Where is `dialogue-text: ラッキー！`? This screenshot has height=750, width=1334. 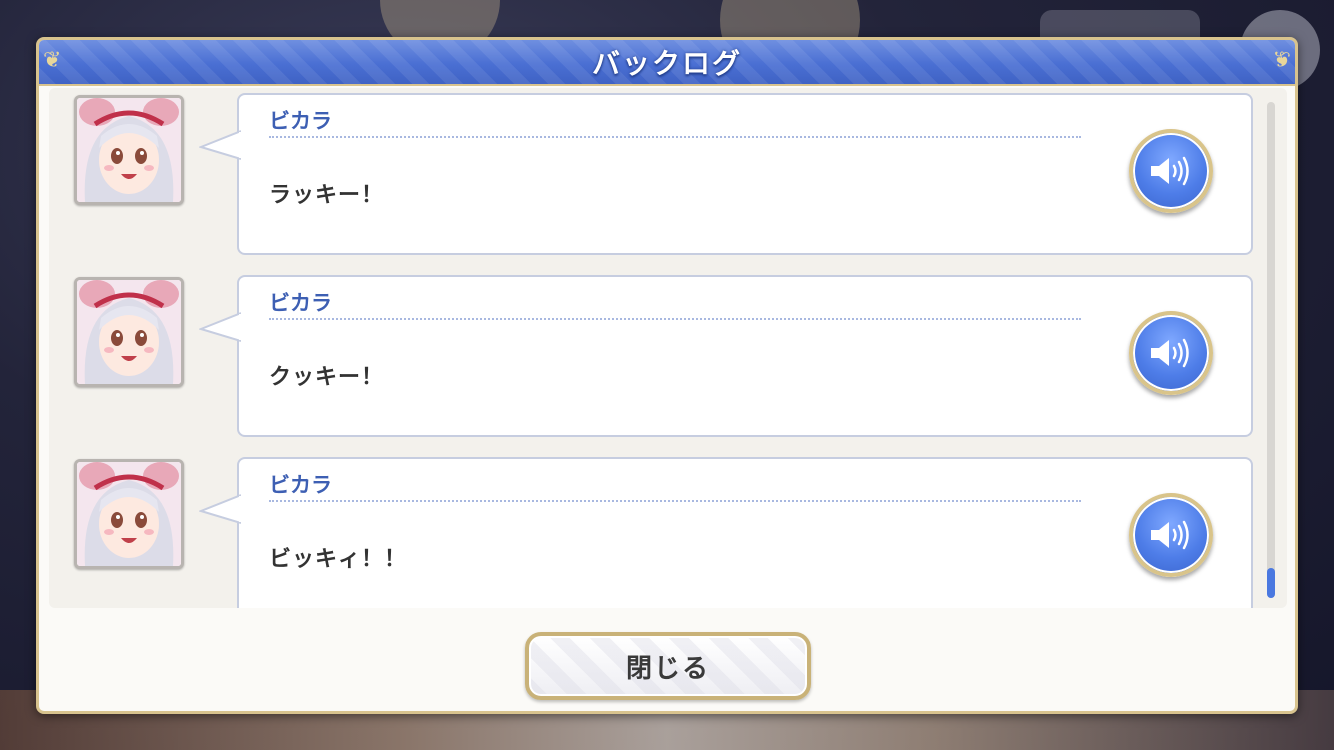
dialogue-text: ラッキー！ is located at coordinates (327, 195).